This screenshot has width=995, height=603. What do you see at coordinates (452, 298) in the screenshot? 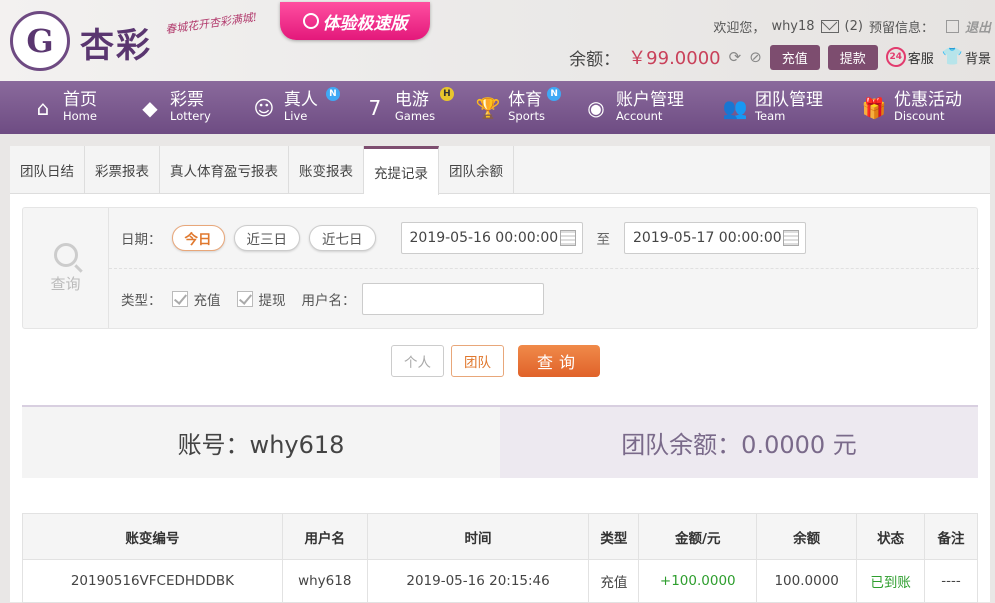
I see `username-input` at bounding box center [452, 298].